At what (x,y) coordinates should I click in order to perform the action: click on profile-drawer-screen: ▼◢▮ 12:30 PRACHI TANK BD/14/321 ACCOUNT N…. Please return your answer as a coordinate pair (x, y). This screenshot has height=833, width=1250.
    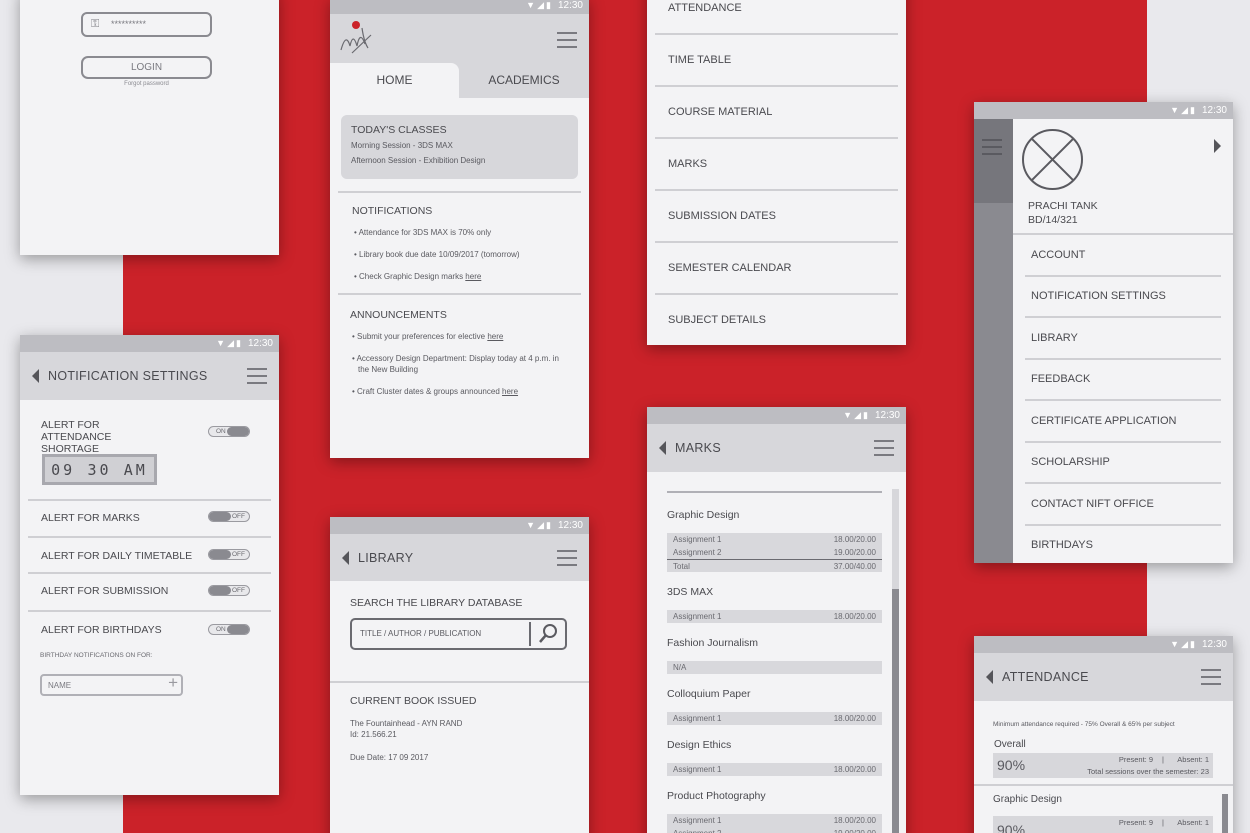
    Looking at the image, I should click on (1103, 332).